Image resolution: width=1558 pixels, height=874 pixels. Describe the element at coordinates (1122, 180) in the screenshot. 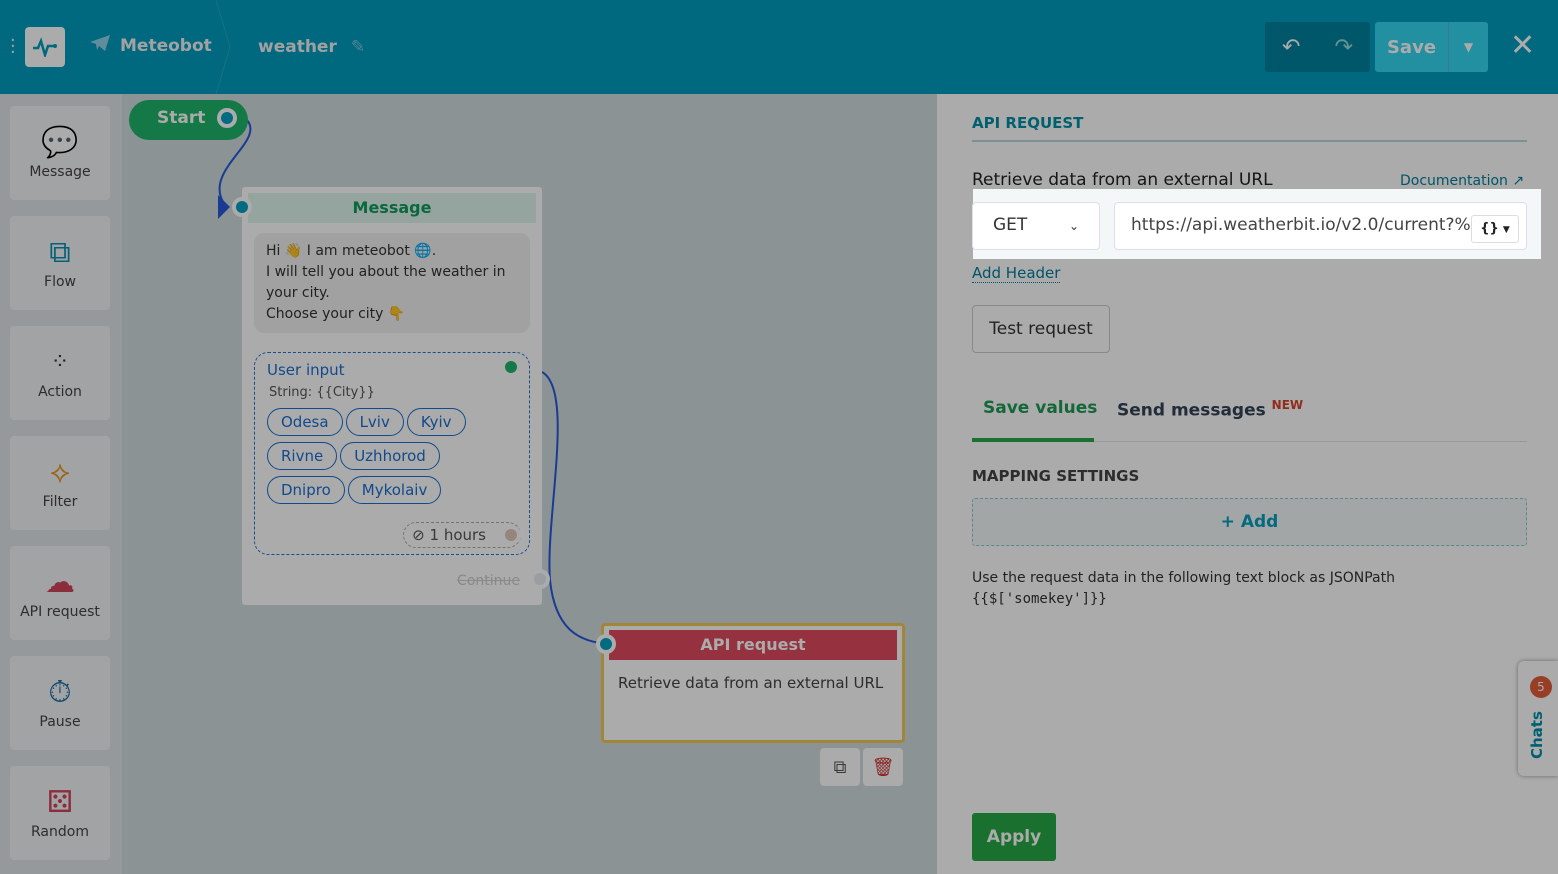

I see `panel-subtitle: Retrieve data from an external URL` at that location.